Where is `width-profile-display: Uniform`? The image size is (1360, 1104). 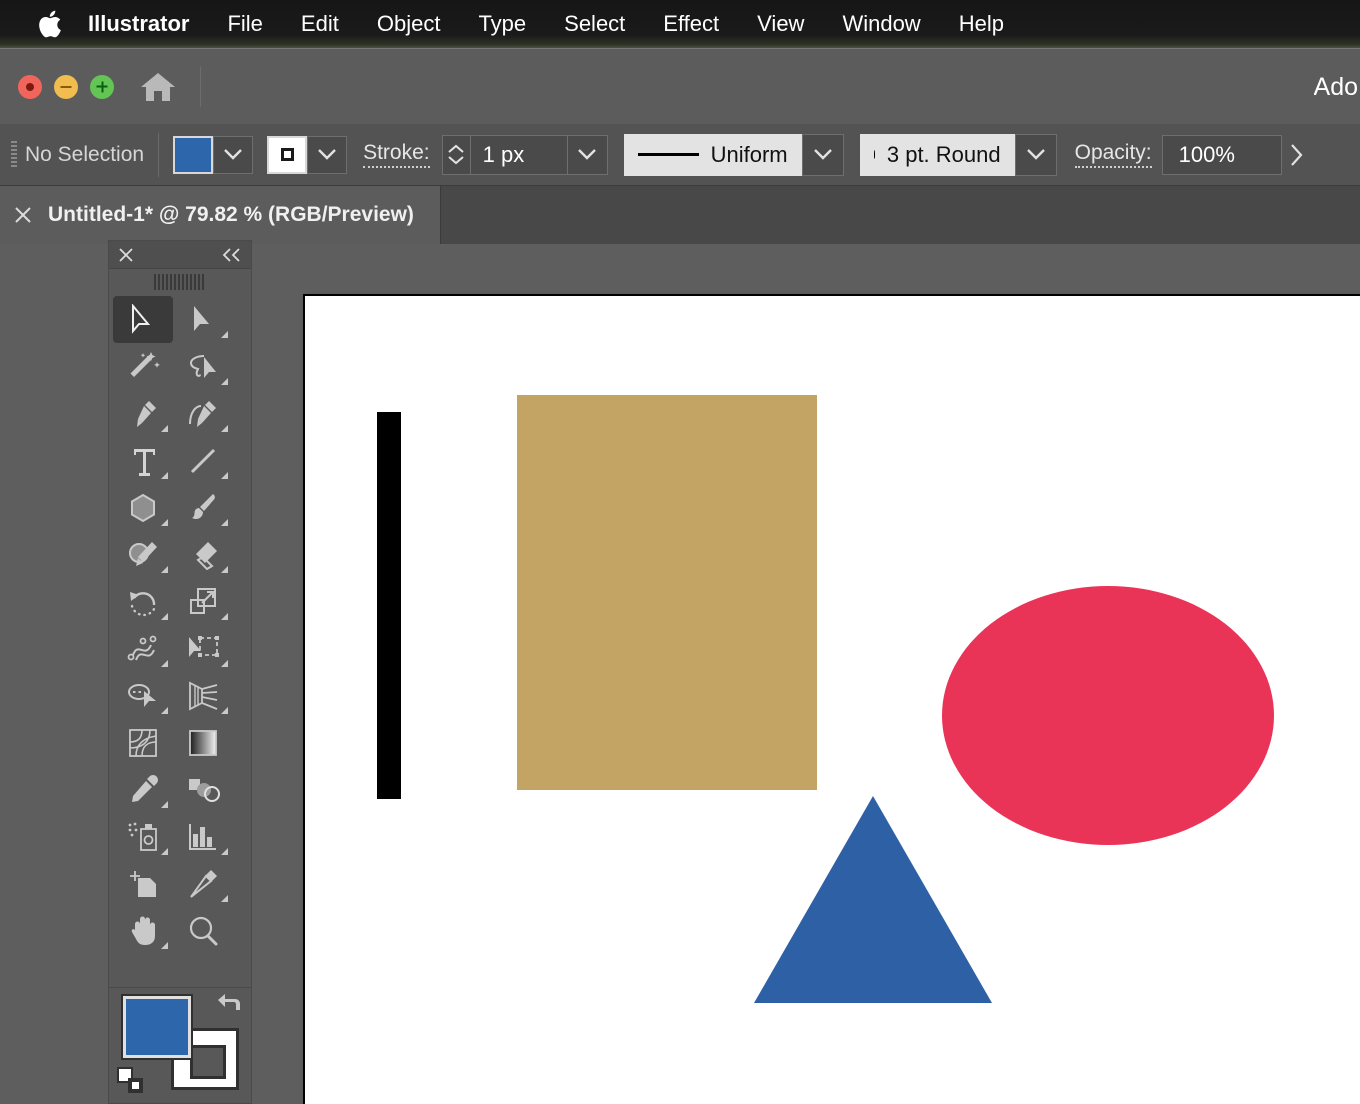 width-profile-display: Uniform is located at coordinates (712, 154).